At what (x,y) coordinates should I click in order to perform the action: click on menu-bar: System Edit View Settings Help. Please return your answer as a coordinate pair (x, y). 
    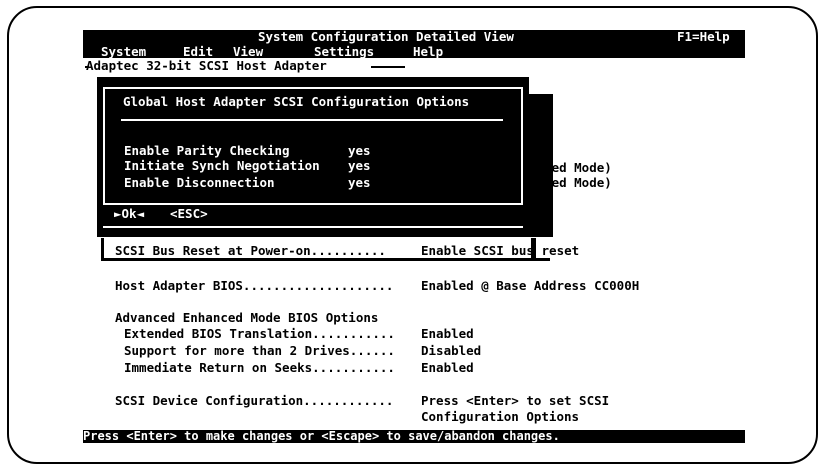
    Looking at the image, I should click on (414, 51).